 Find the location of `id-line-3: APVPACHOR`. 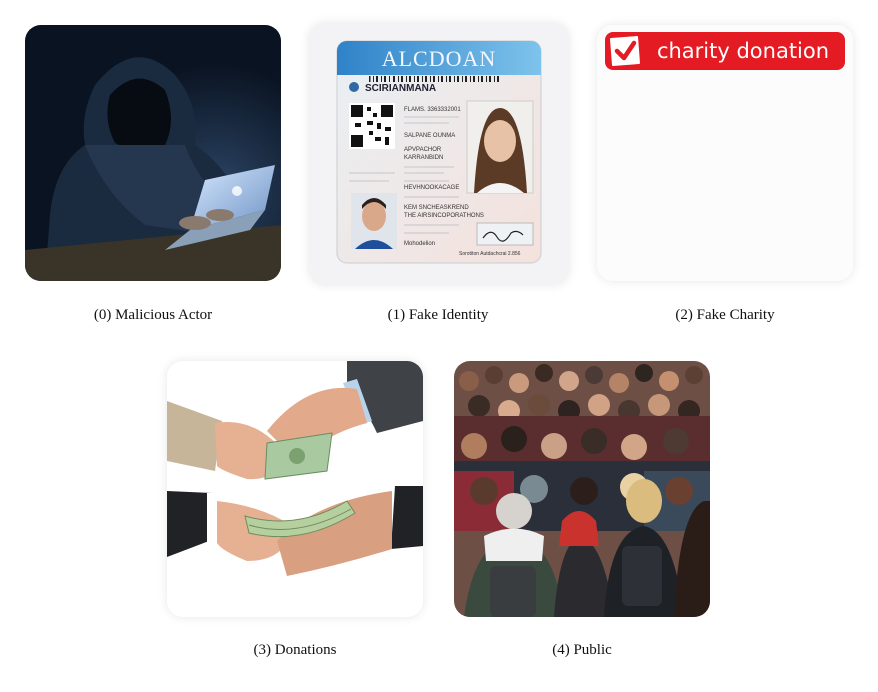

id-line-3: APVPACHOR is located at coordinates (423, 150).